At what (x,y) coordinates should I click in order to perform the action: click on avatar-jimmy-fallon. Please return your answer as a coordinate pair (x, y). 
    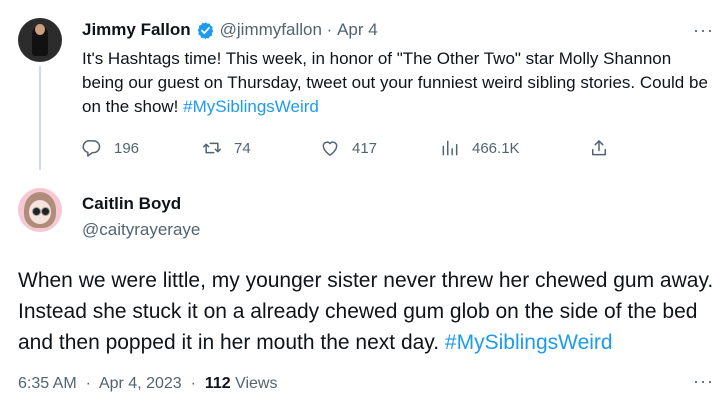
    Looking at the image, I should click on (40, 40).